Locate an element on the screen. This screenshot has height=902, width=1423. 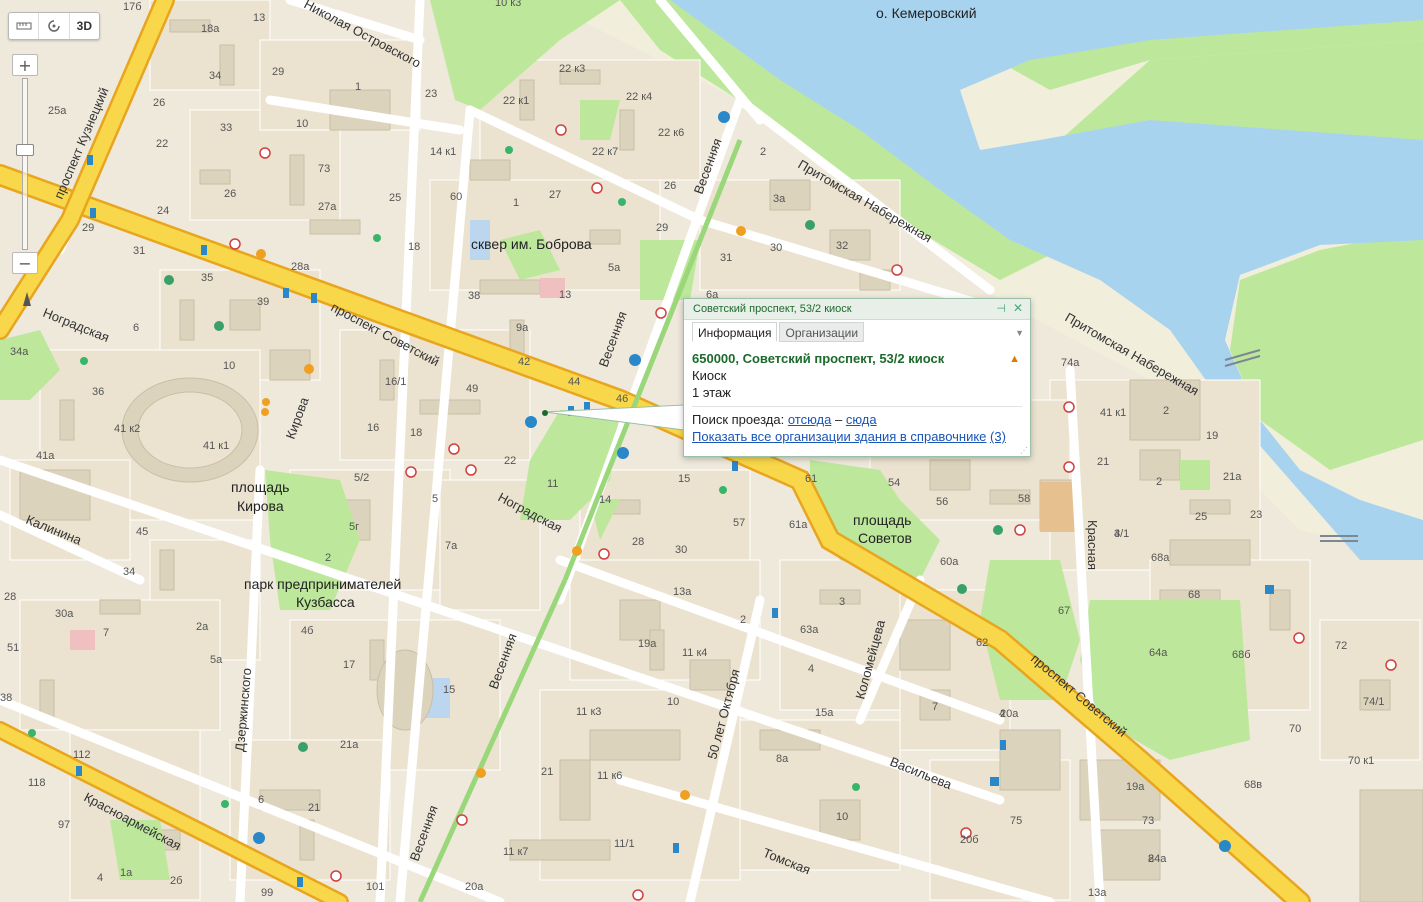
building-number: 32 is located at coordinates (842, 246).